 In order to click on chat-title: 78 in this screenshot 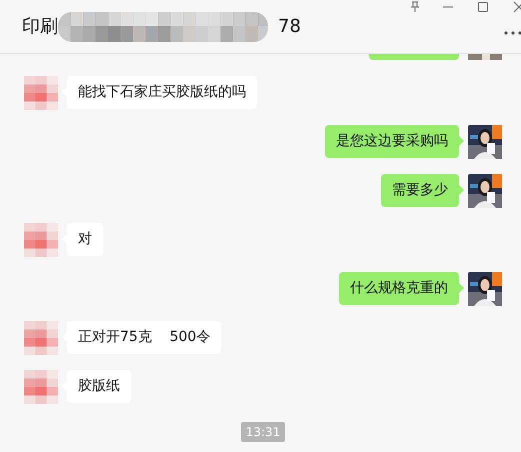, I will do `click(289, 27)`.